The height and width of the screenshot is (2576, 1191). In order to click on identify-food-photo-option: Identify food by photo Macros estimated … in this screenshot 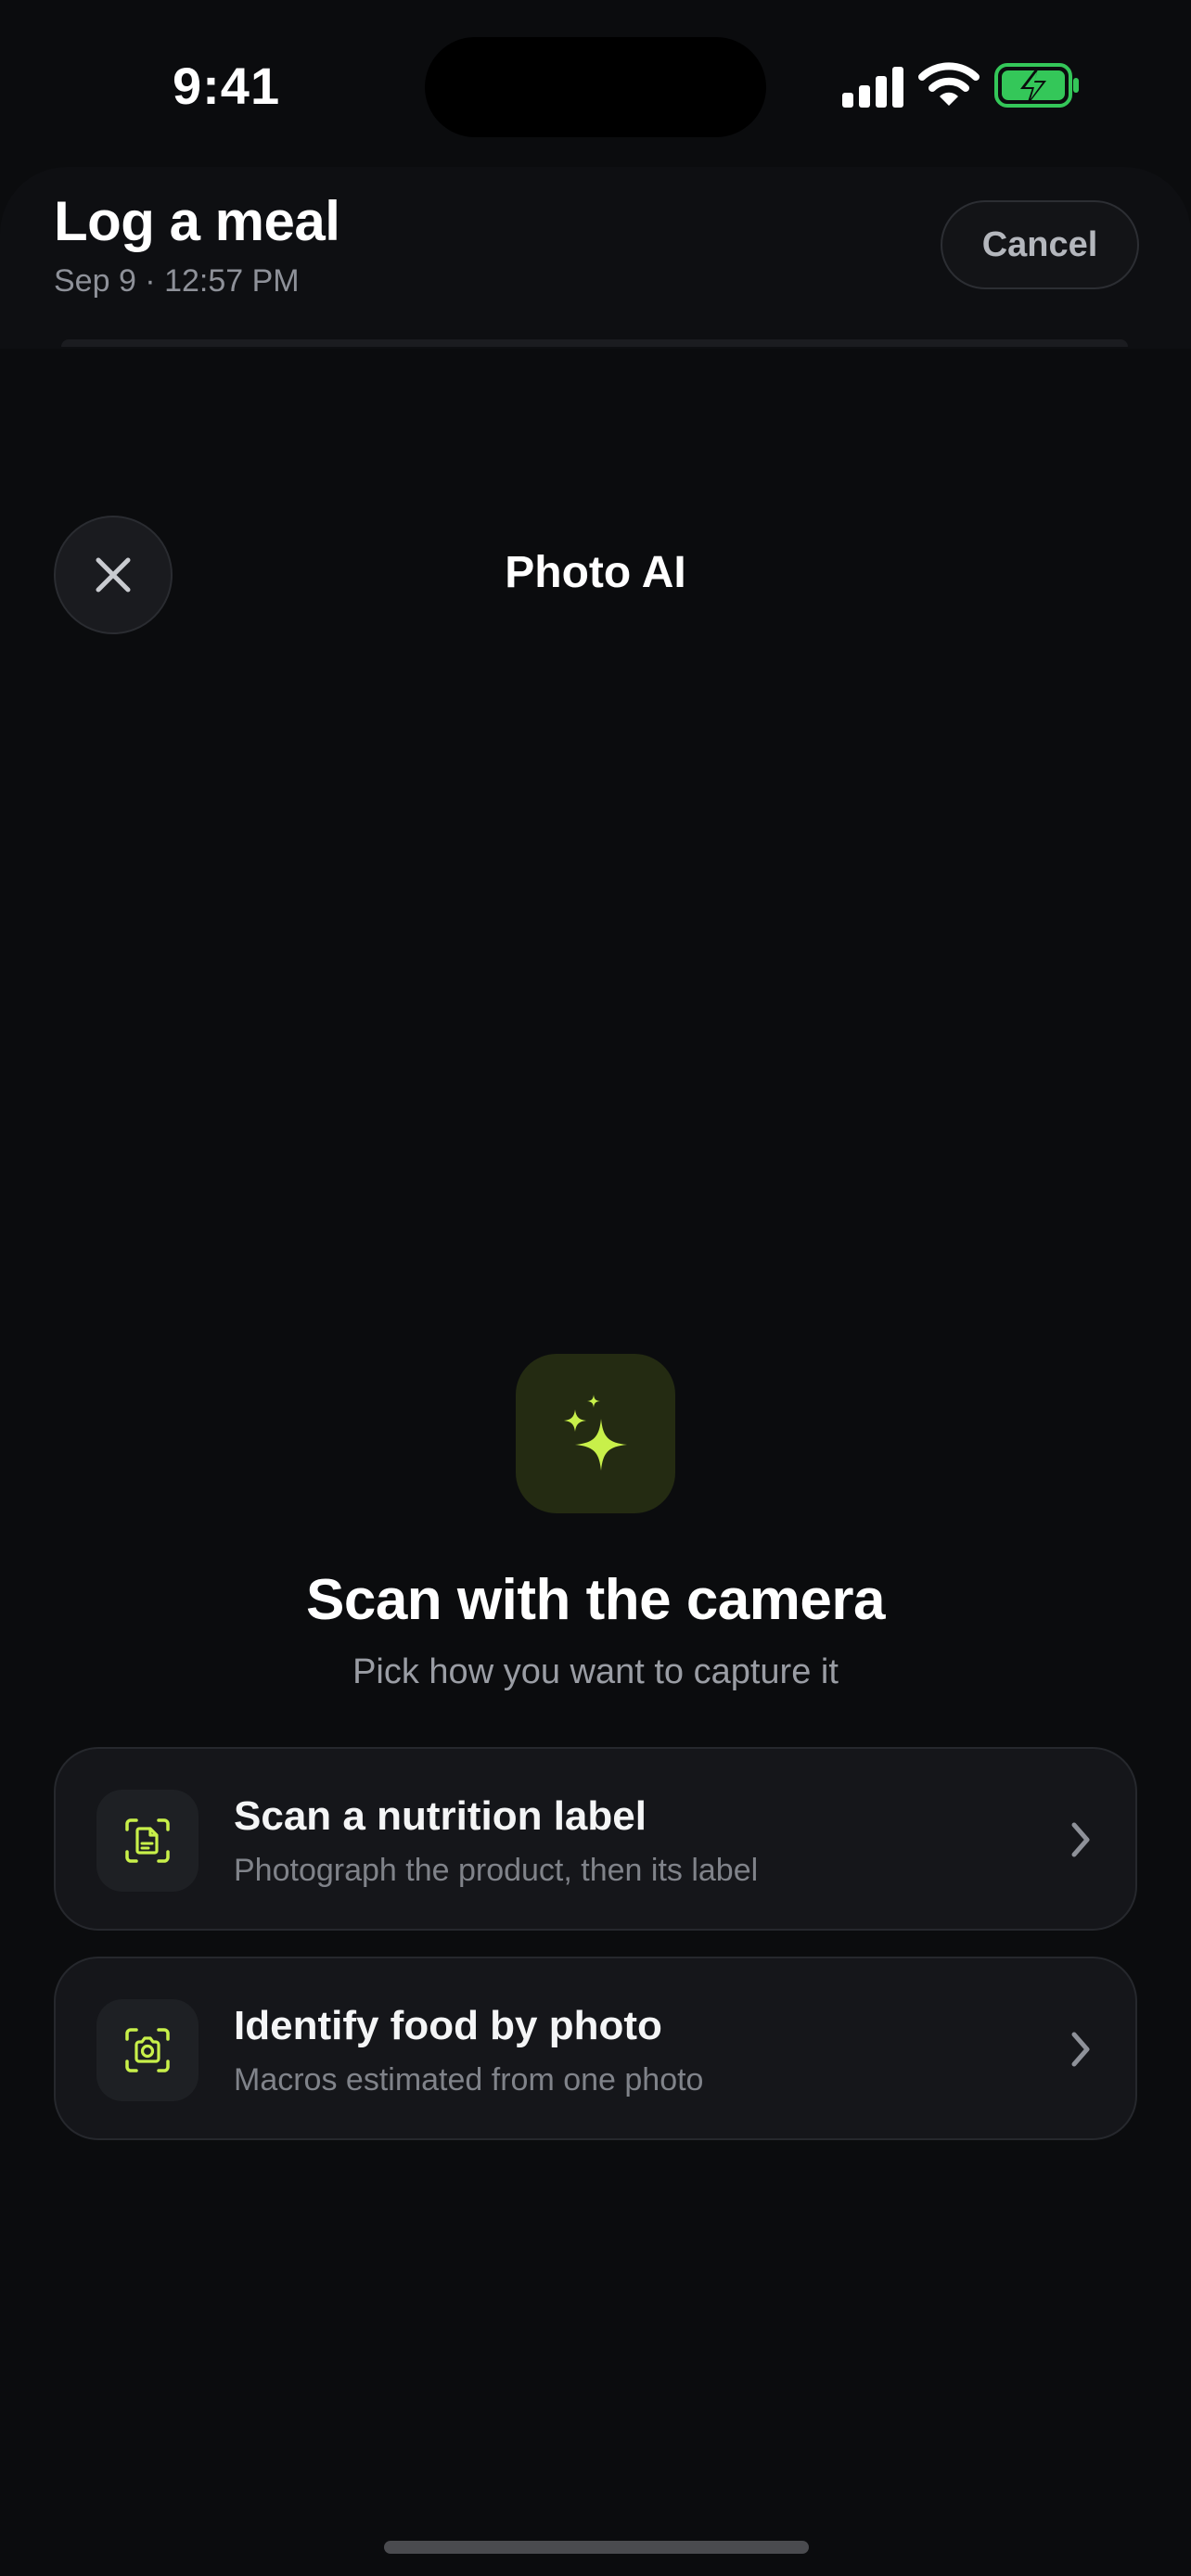, I will do `click(595, 2048)`.